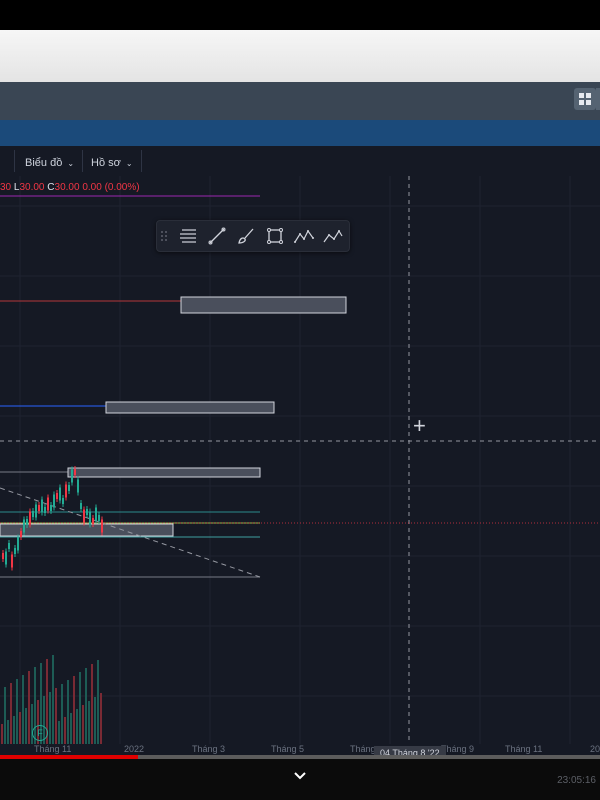 The image size is (600, 800). Describe the element at coordinates (44, 163) in the screenshot. I see `menu-chart-label: Biểu đồ` at that location.